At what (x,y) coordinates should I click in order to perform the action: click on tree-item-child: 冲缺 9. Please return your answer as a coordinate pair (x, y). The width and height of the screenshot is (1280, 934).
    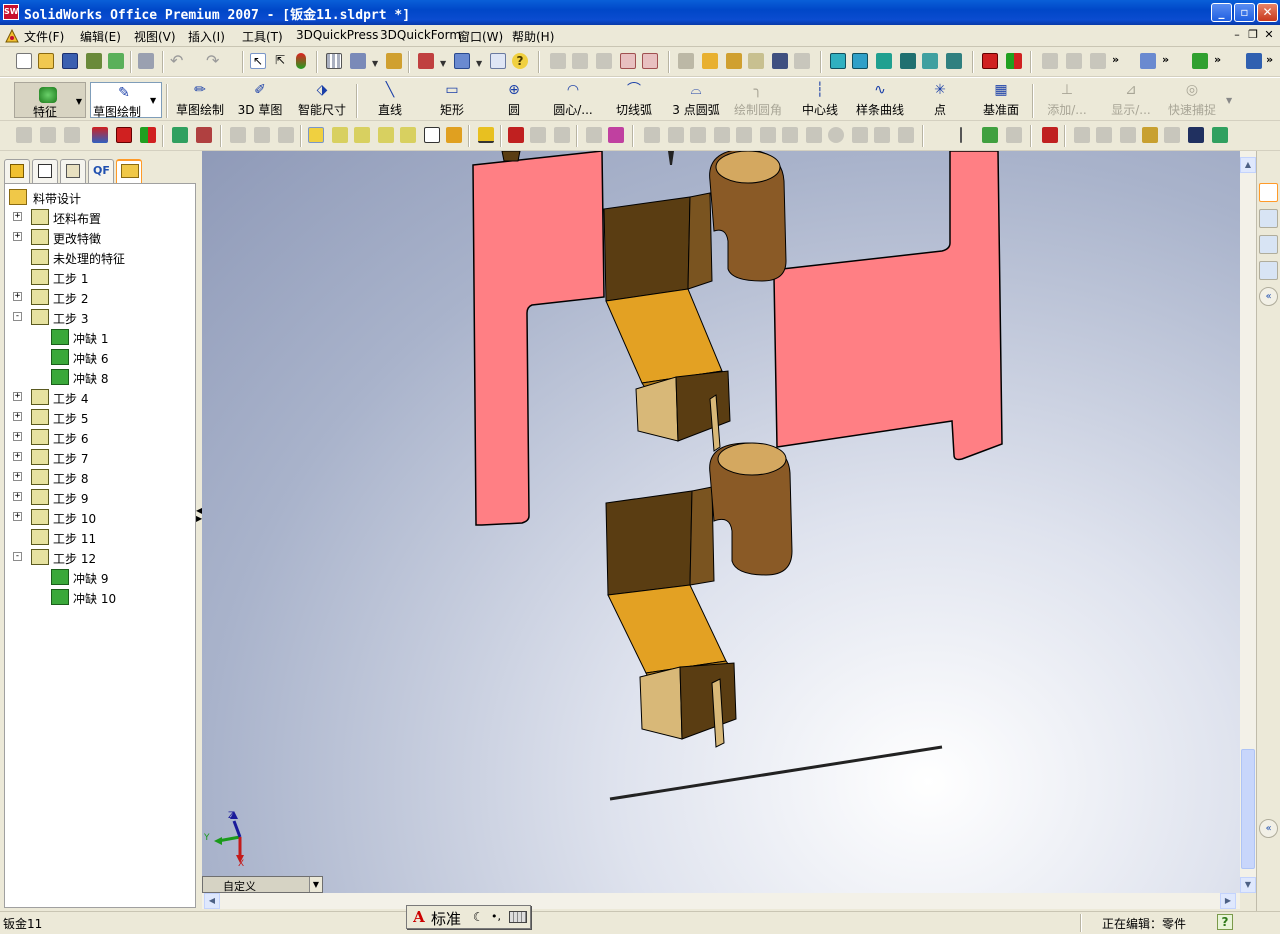
    Looking at the image, I should click on (99, 577).